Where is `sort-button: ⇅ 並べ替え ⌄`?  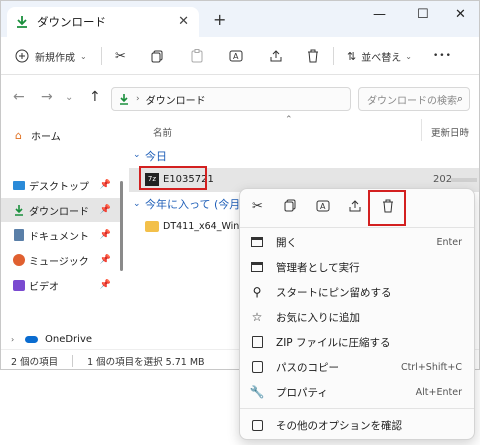 sort-button: ⇅ 並べ替え ⌄ is located at coordinates (379, 56).